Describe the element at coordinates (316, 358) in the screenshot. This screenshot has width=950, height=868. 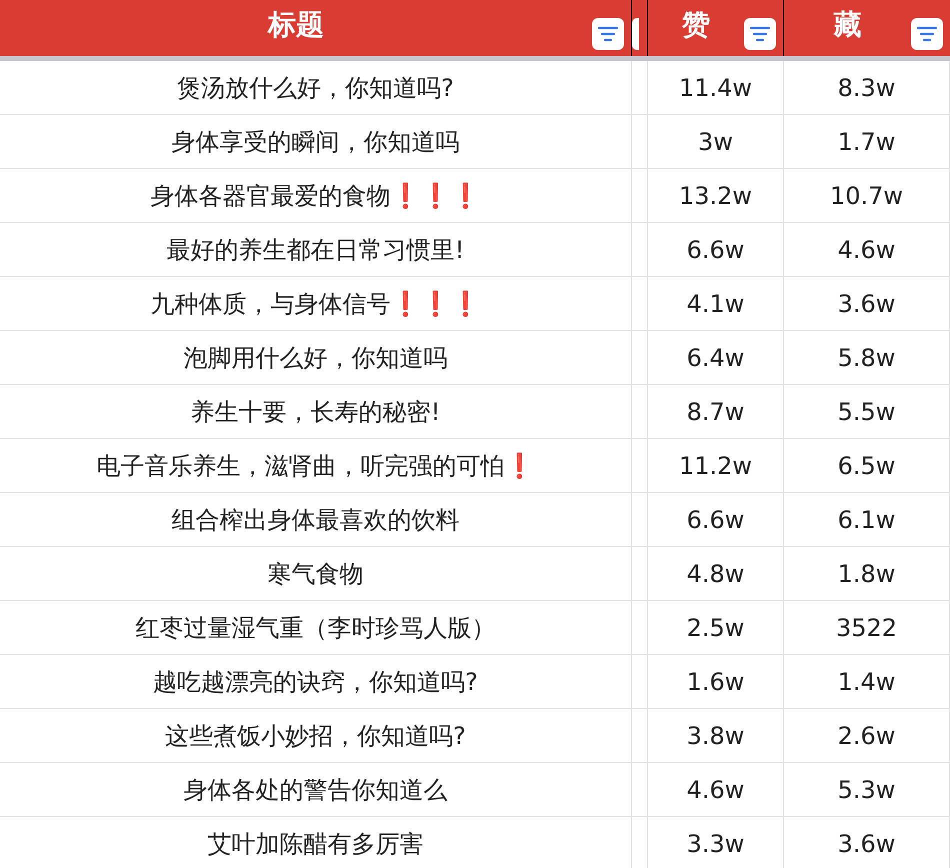
I see `table-cell: 泡脚用什么好，你知道吗` at that location.